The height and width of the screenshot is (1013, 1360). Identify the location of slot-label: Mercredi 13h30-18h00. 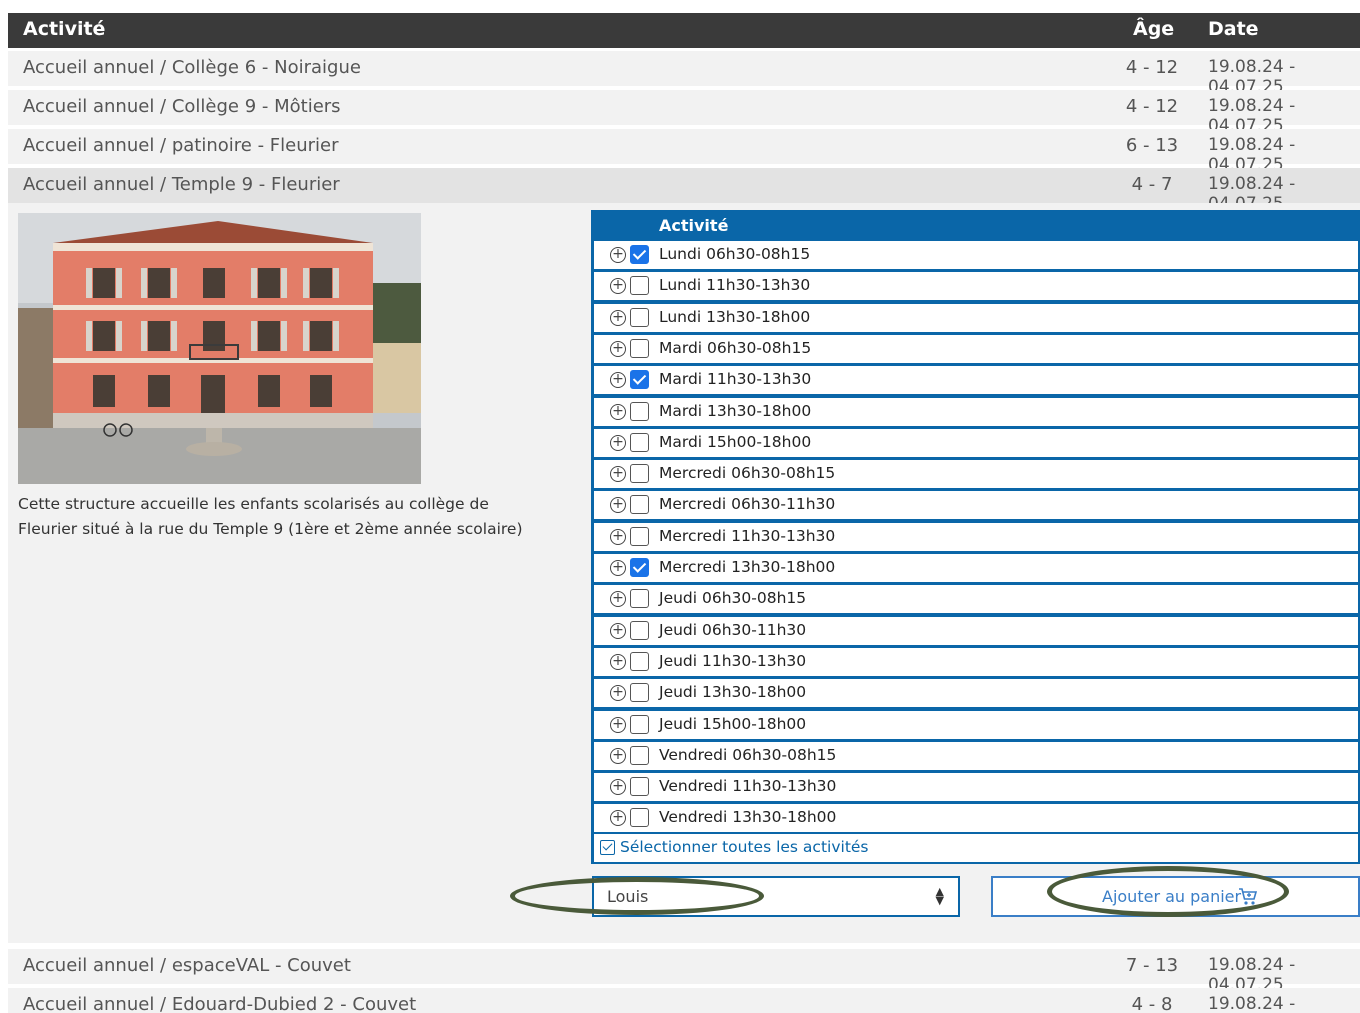
(747, 567).